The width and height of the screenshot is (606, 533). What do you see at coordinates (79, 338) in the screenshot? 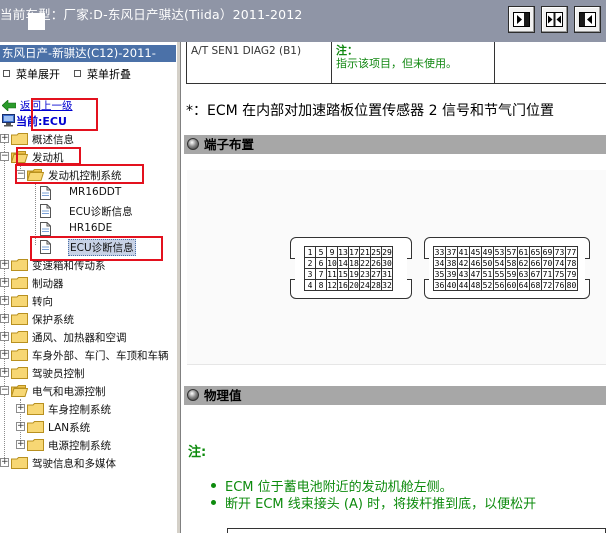
I see `tree-item-label: 通风、加热器和空调` at bounding box center [79, 338].